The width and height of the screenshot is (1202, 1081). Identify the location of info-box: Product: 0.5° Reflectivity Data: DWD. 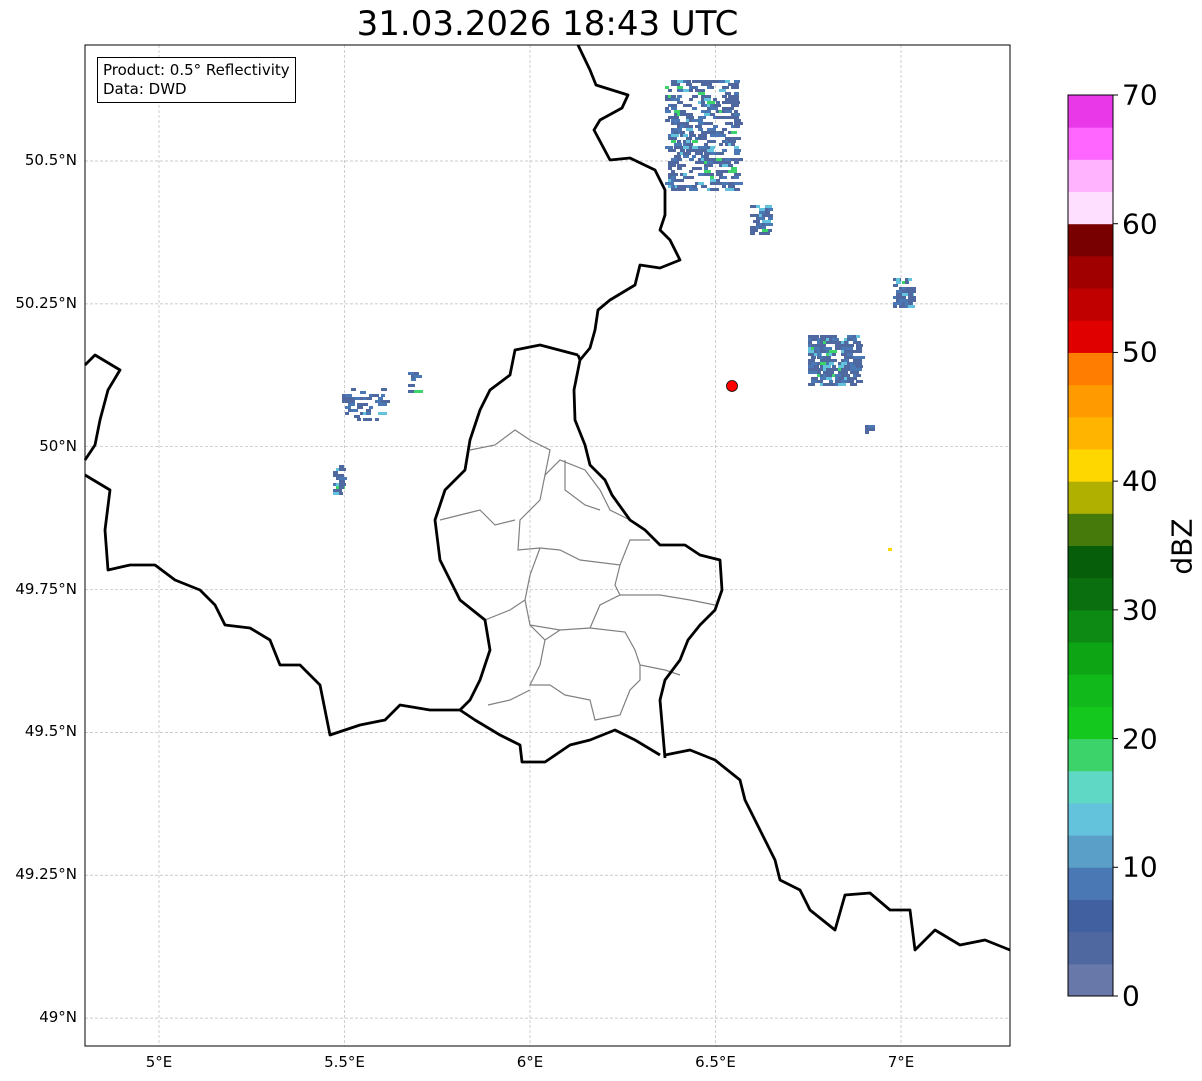
(196, 80).